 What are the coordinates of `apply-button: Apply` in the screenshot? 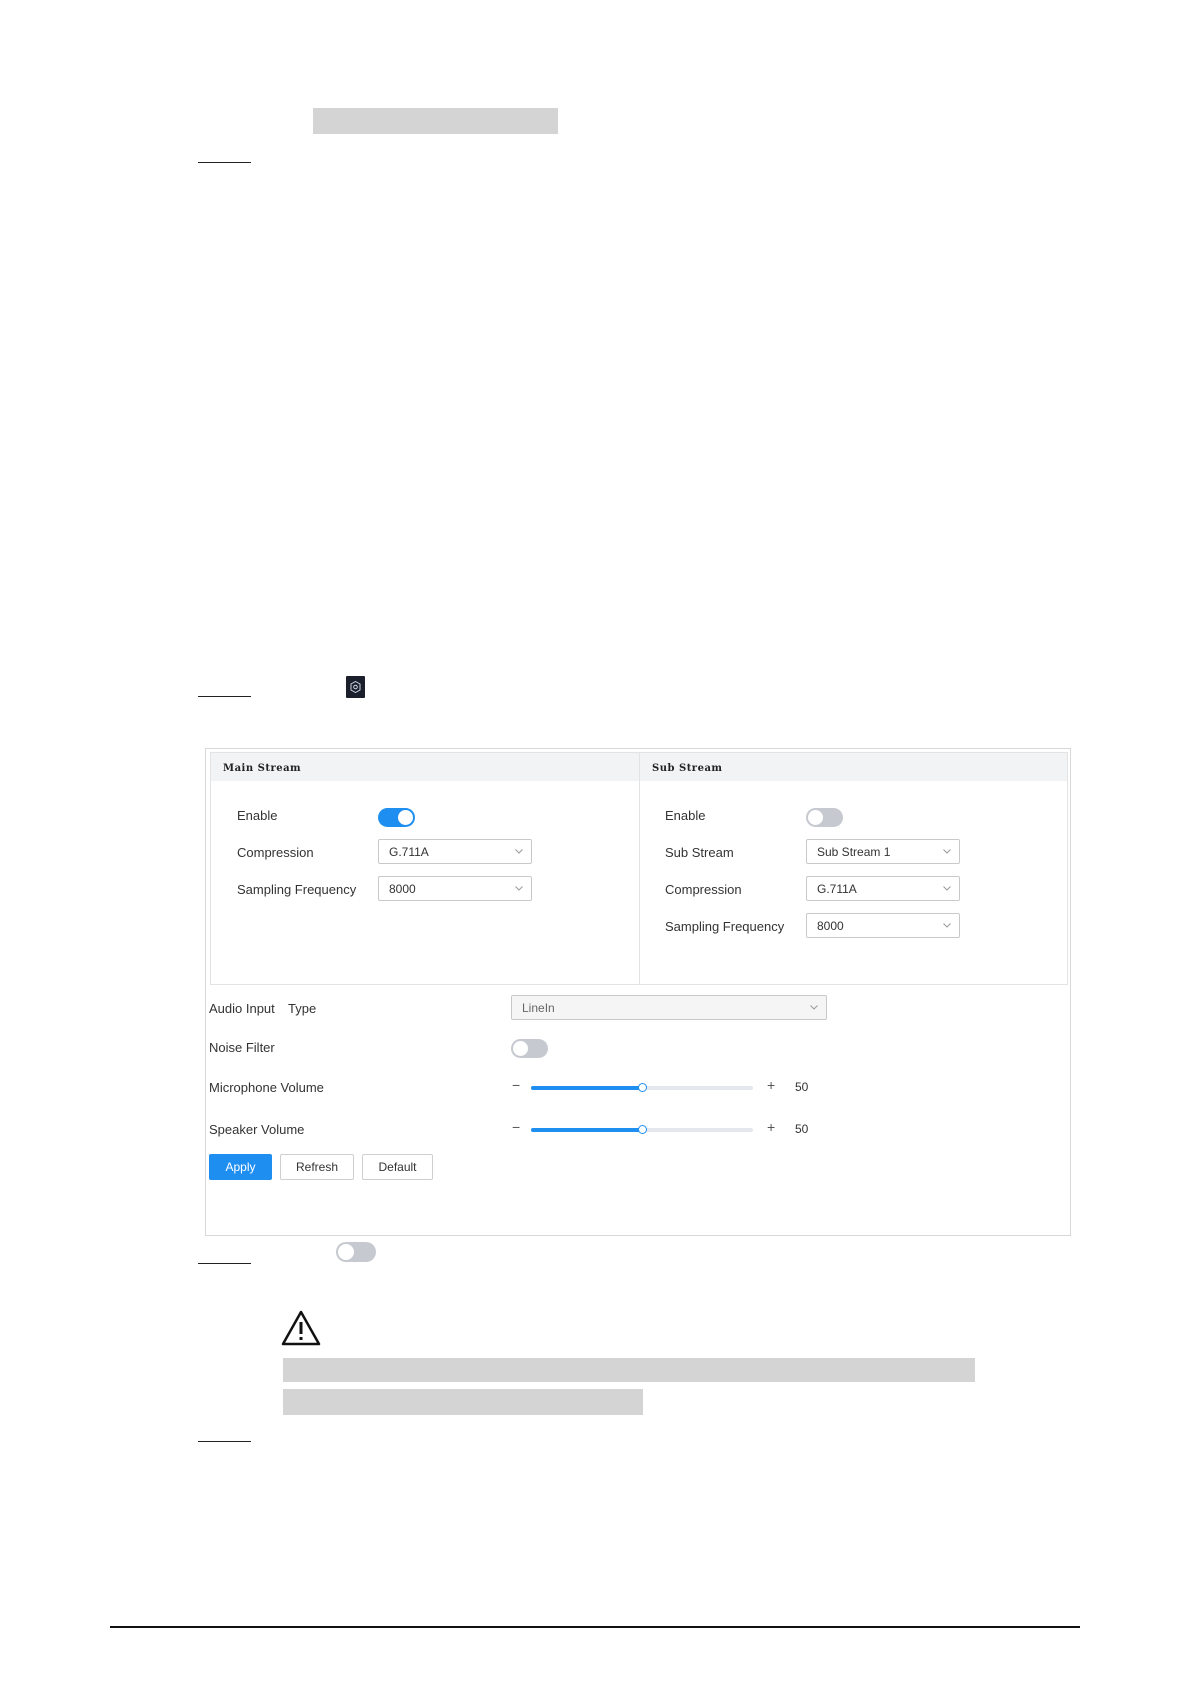 It's located at (240, 1167).